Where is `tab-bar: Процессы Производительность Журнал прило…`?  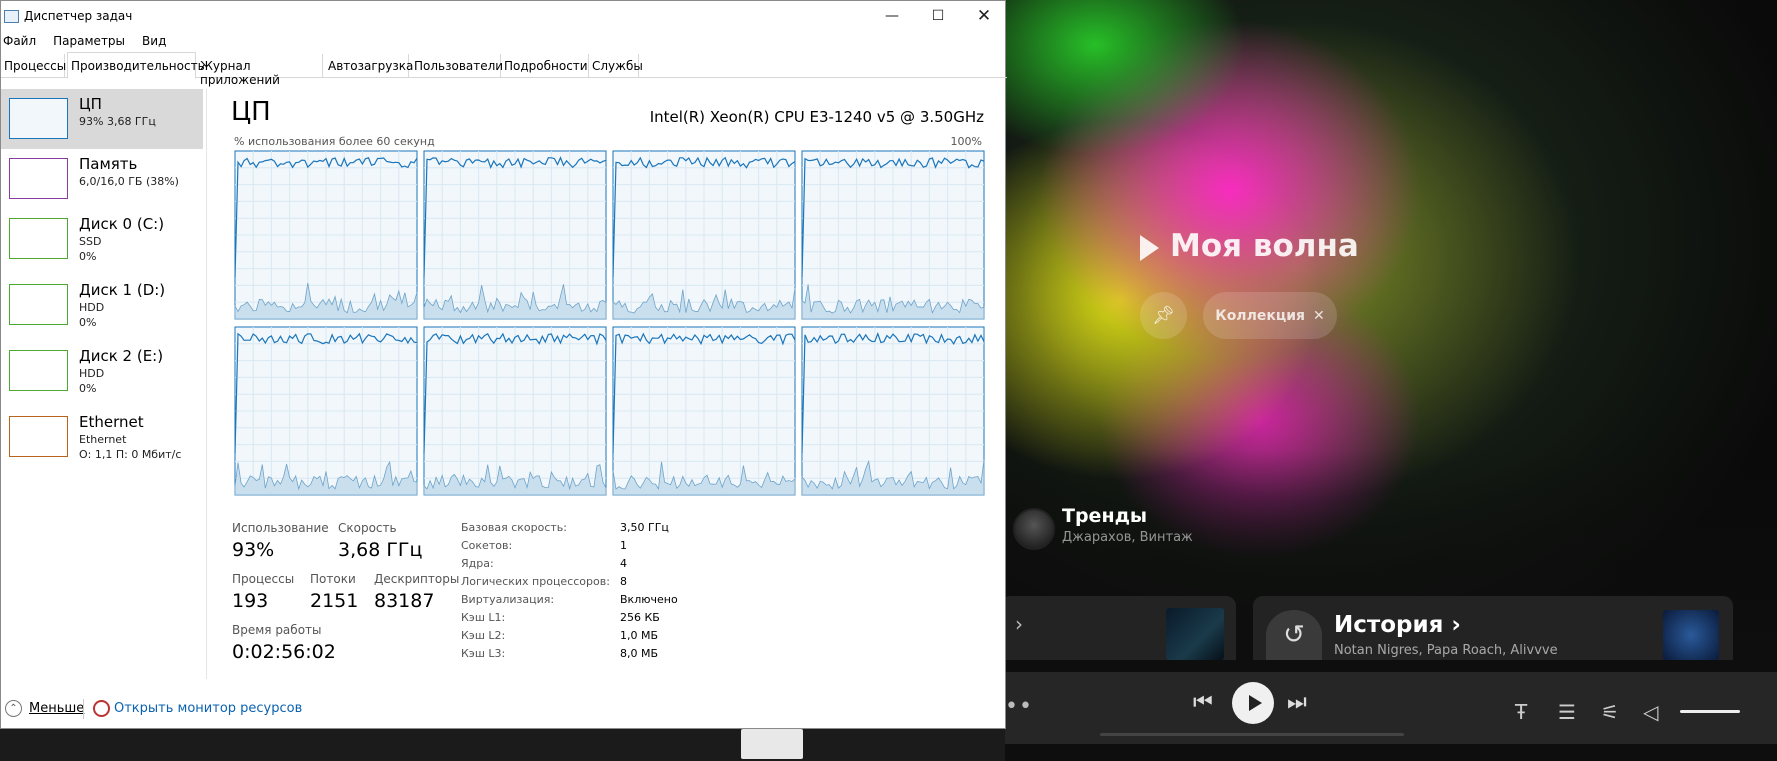 tab-bar: Процессы Производительность Журнал прило… is located at coordinates (504, 69).